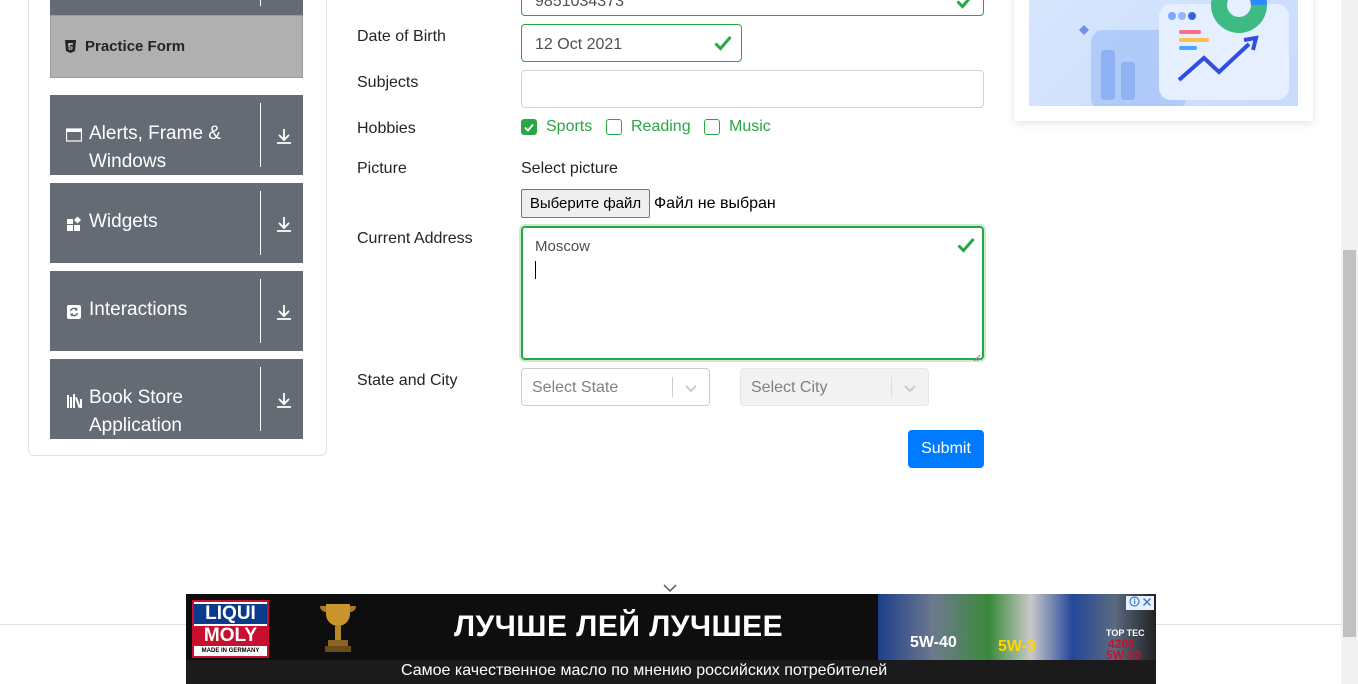 The image size is (1358, 684). I want to click on state-select: Select State, so click(615, 387).